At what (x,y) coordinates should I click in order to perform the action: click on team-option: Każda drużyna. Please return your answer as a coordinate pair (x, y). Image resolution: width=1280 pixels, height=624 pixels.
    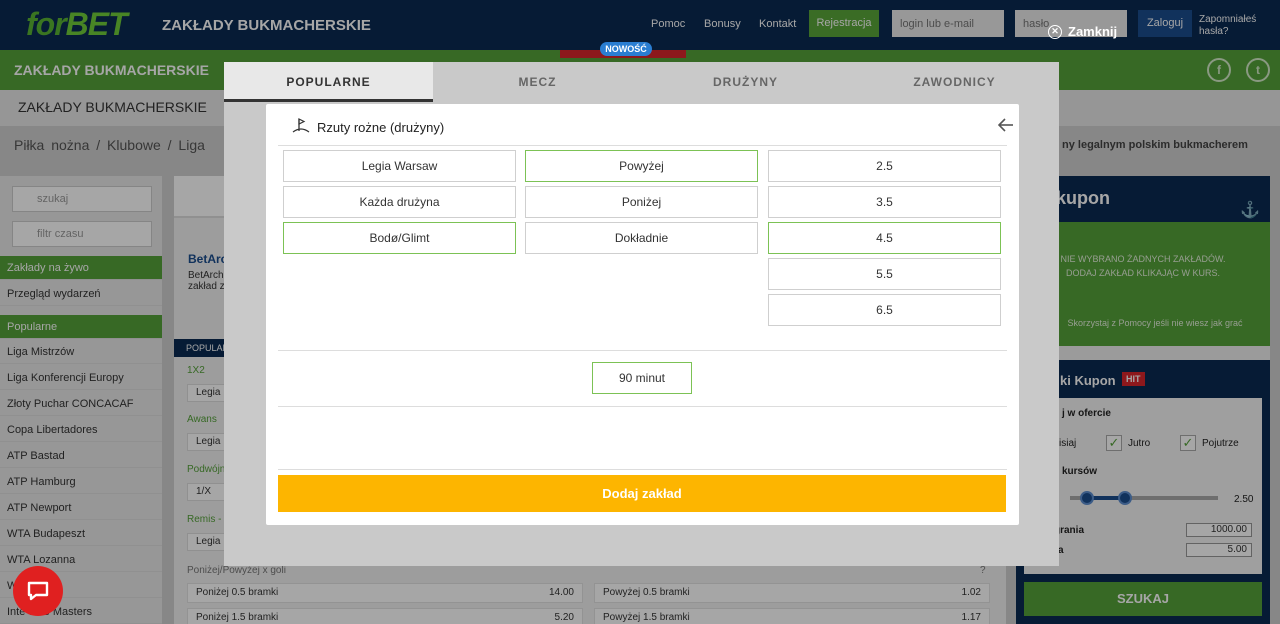
    Looking at the image, I should click on (399, 202).